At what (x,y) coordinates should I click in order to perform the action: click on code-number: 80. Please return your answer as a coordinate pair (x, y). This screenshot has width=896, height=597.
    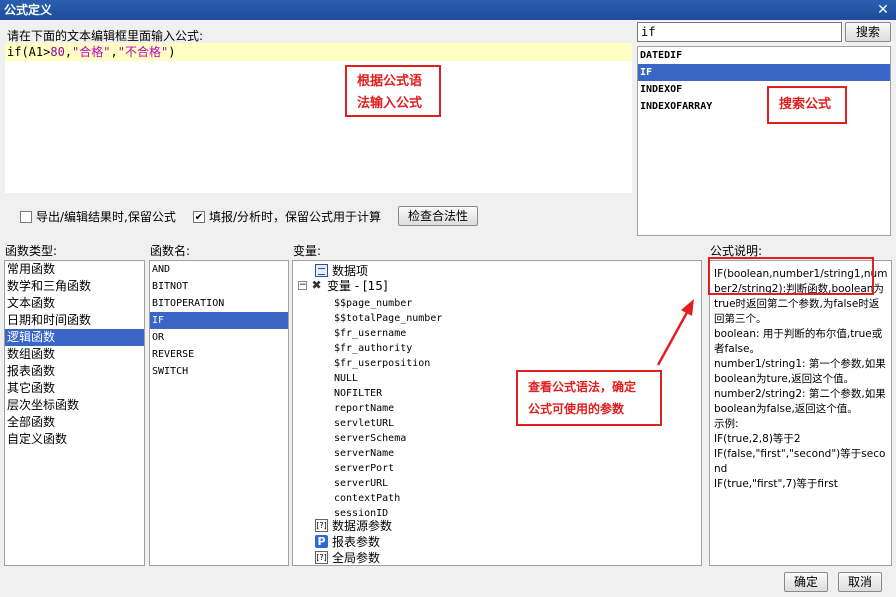
    Looking at the image, I should click on (57, 52).